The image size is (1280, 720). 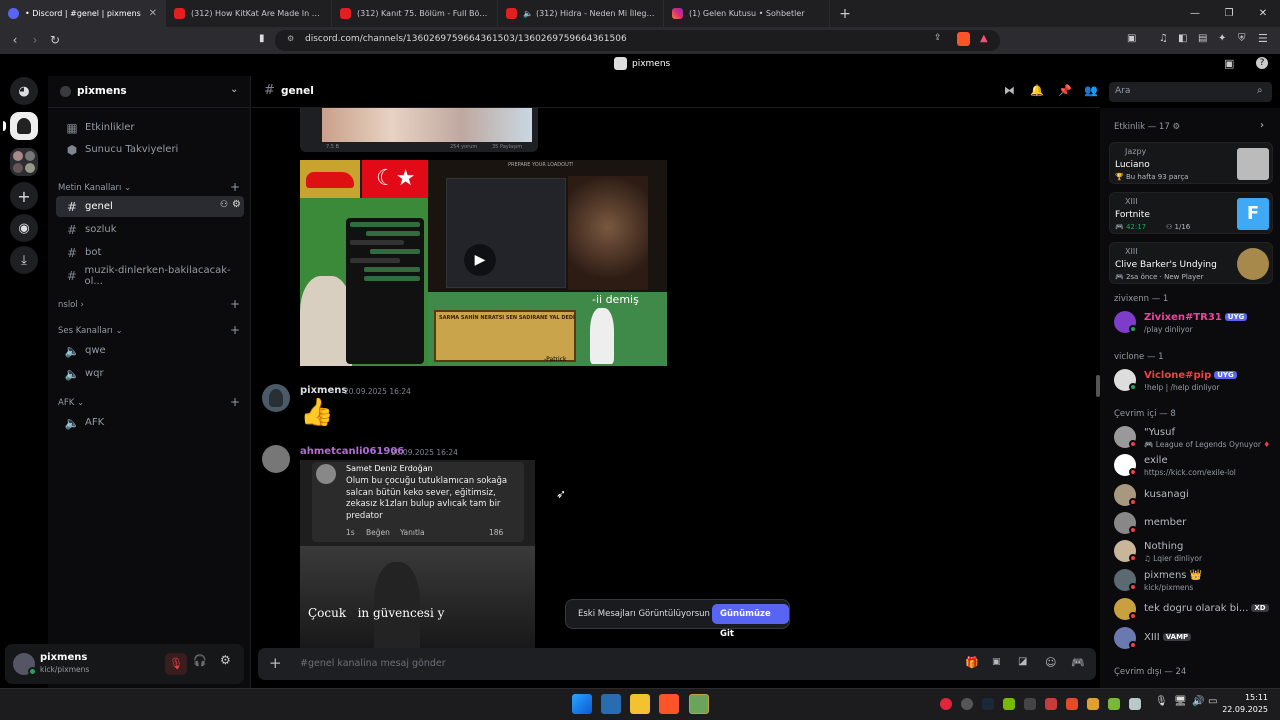 I want to click on gif-icon: ▣, so click(x=996, y=662).